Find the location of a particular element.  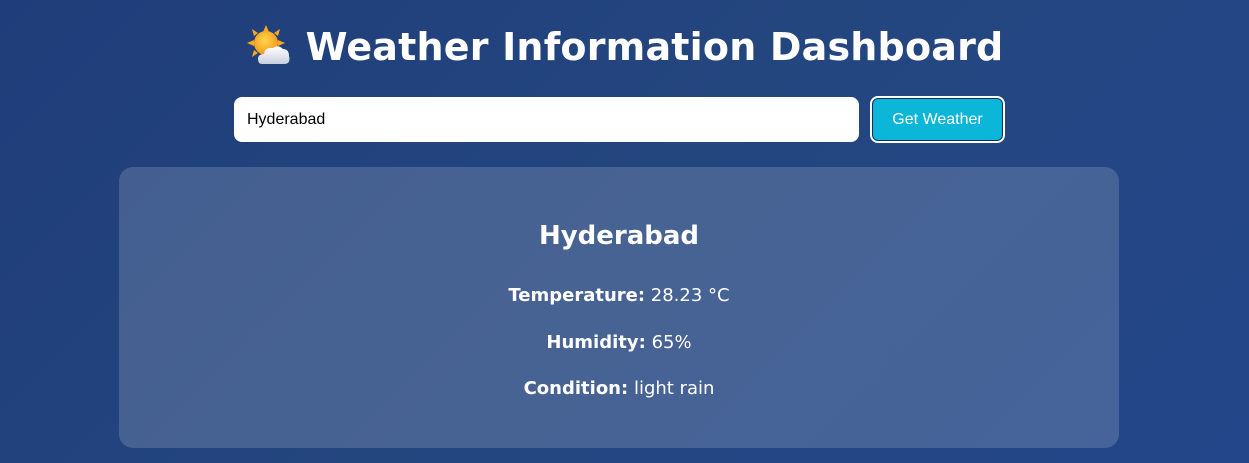

get-weather-button: Get Weather is located at coordinates (937, 119).